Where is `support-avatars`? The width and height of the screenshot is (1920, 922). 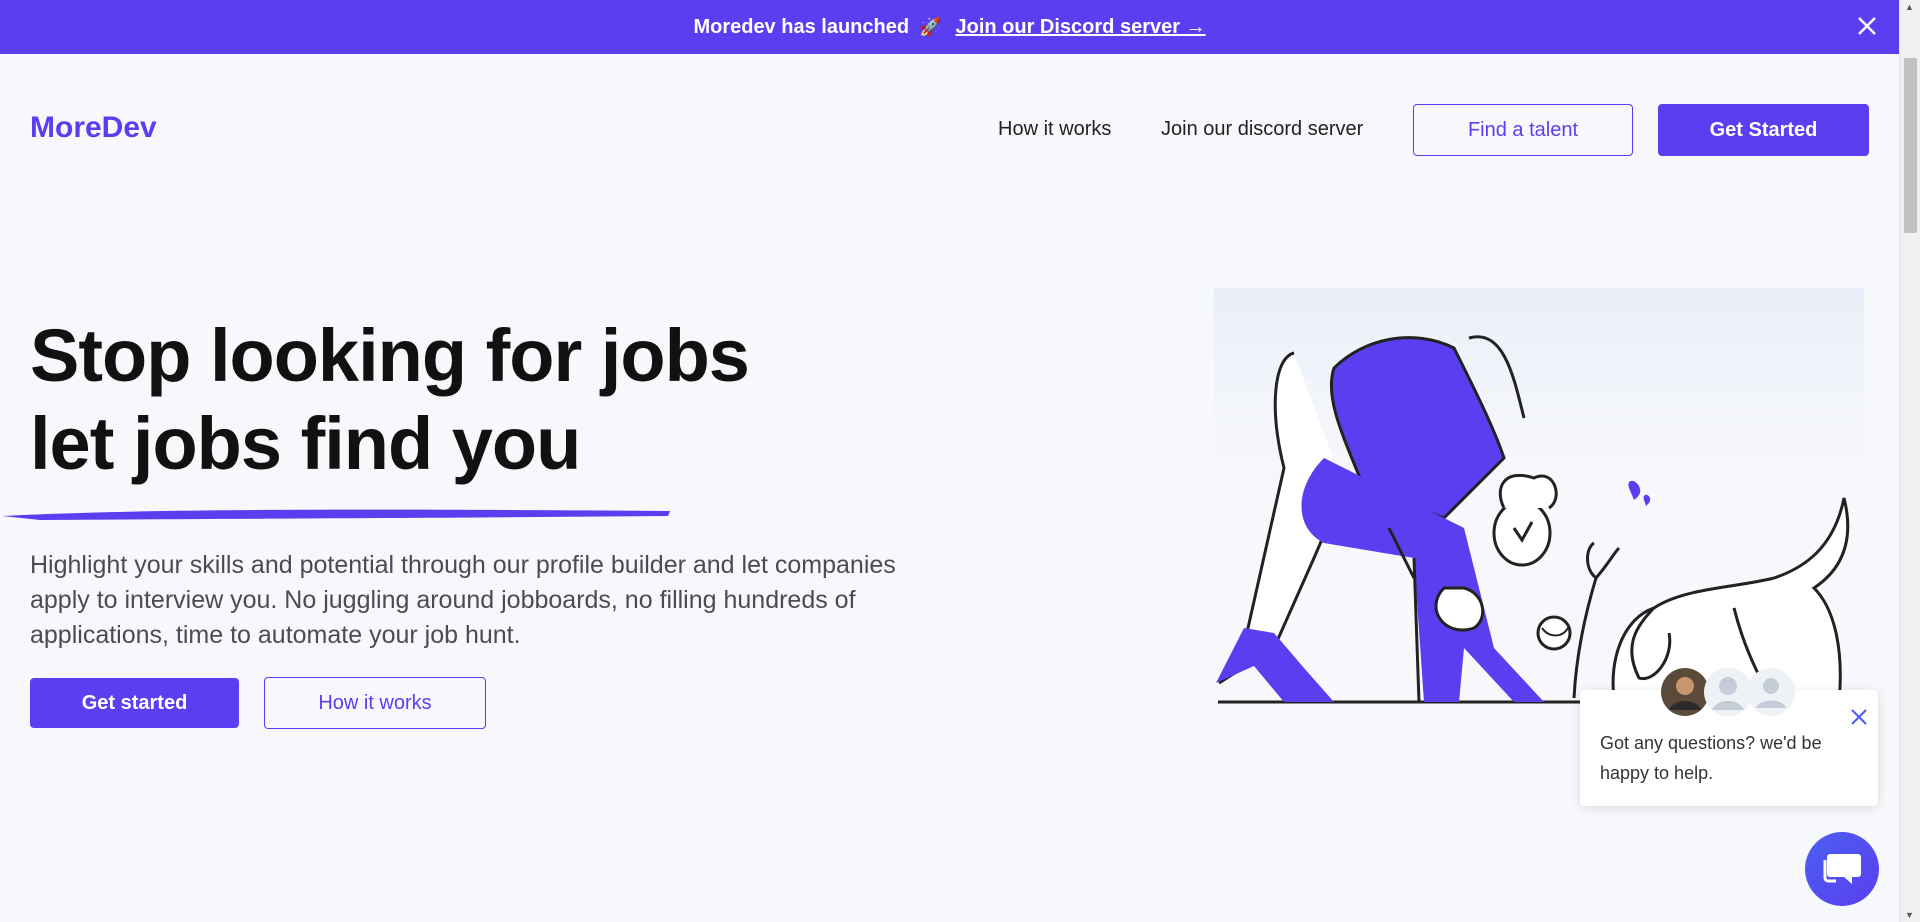 support-avatars is located at coordinates (1728, 692).